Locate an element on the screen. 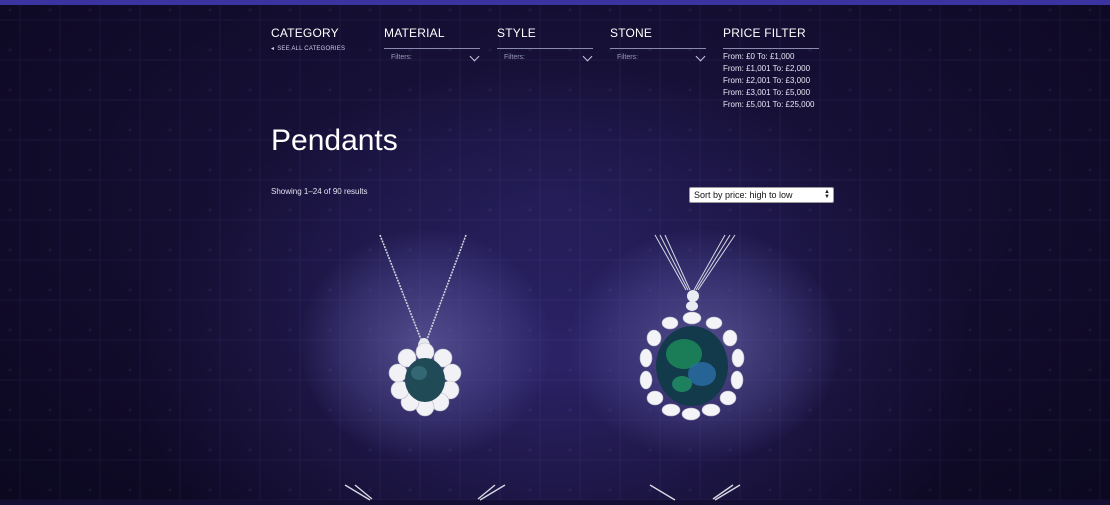 Image resolution: width=1110 pixels, height=505 pixels. select-arrows-icon: ▲ ▼ is located at coordinates (827, 194).